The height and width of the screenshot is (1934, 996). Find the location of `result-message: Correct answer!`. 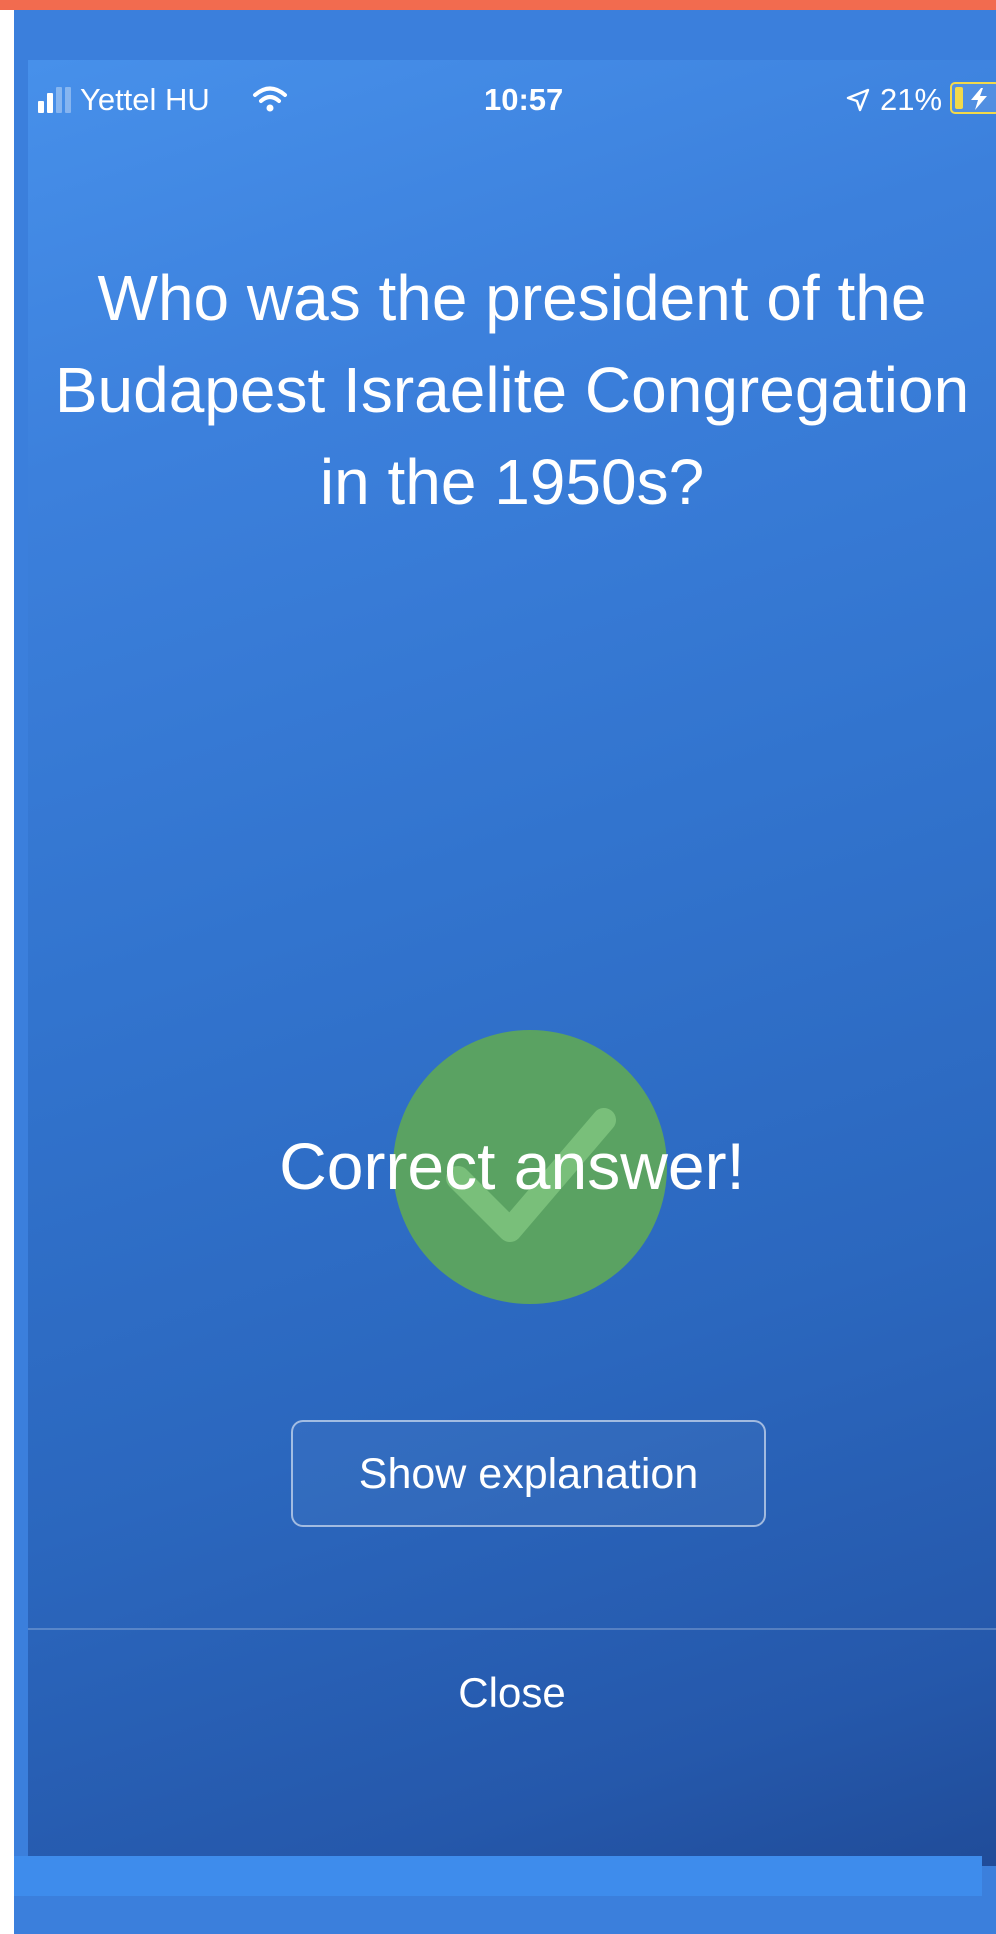

result-message: Correct answer! is located at coordinates (512, 1166).